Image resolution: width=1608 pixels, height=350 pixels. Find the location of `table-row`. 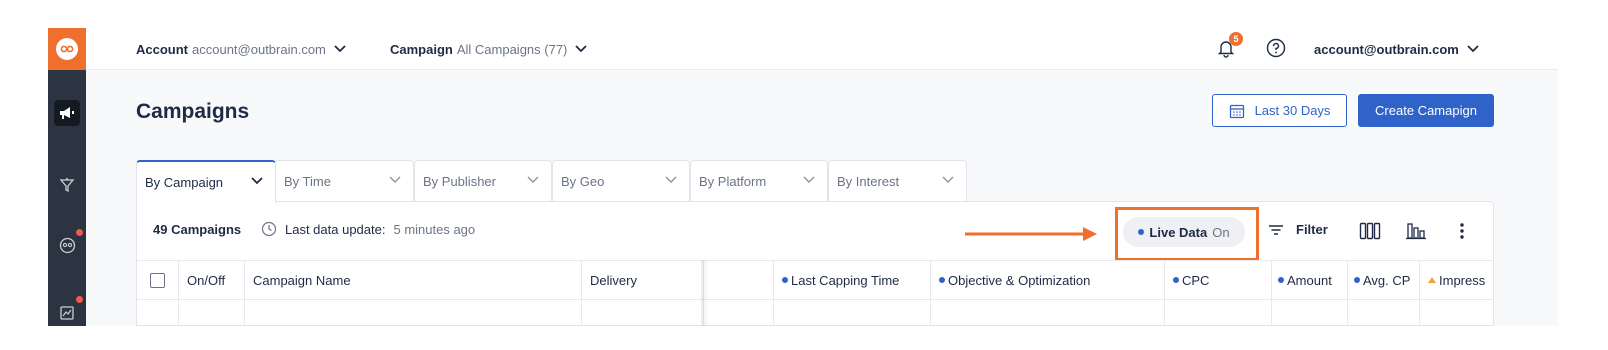

table-row is located at coordinates (815, 313).